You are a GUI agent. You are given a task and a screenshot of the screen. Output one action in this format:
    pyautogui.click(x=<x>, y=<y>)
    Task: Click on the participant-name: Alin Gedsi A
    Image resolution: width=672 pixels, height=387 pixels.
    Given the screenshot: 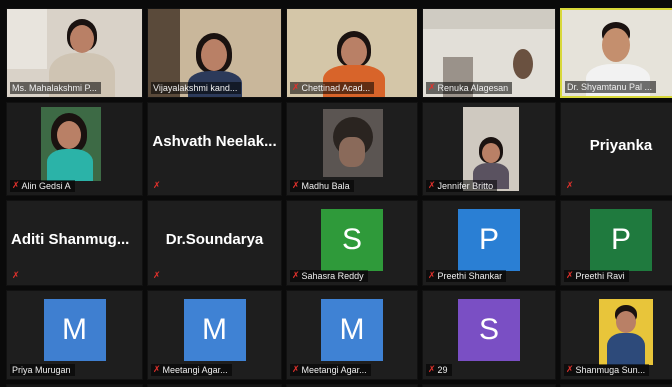 What is the action you would take?
    pyautogui.click(x=46, y=186)
    